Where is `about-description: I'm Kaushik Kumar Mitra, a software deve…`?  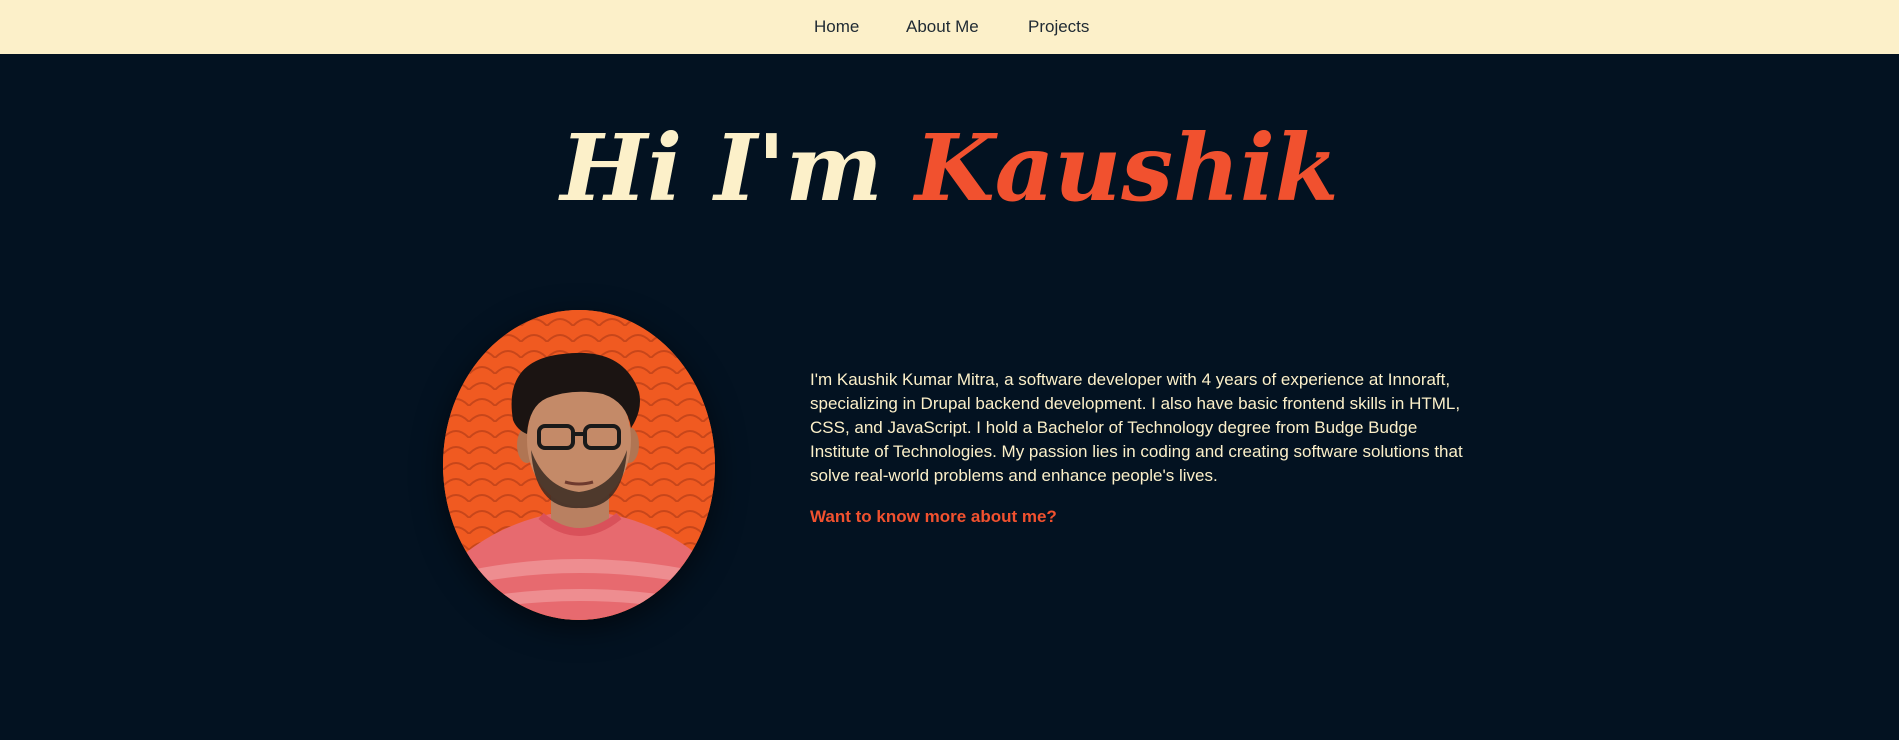 about-description: I'm Kaushik Kumar Mitra, a software deve… is located at coordinates (1136, 427).